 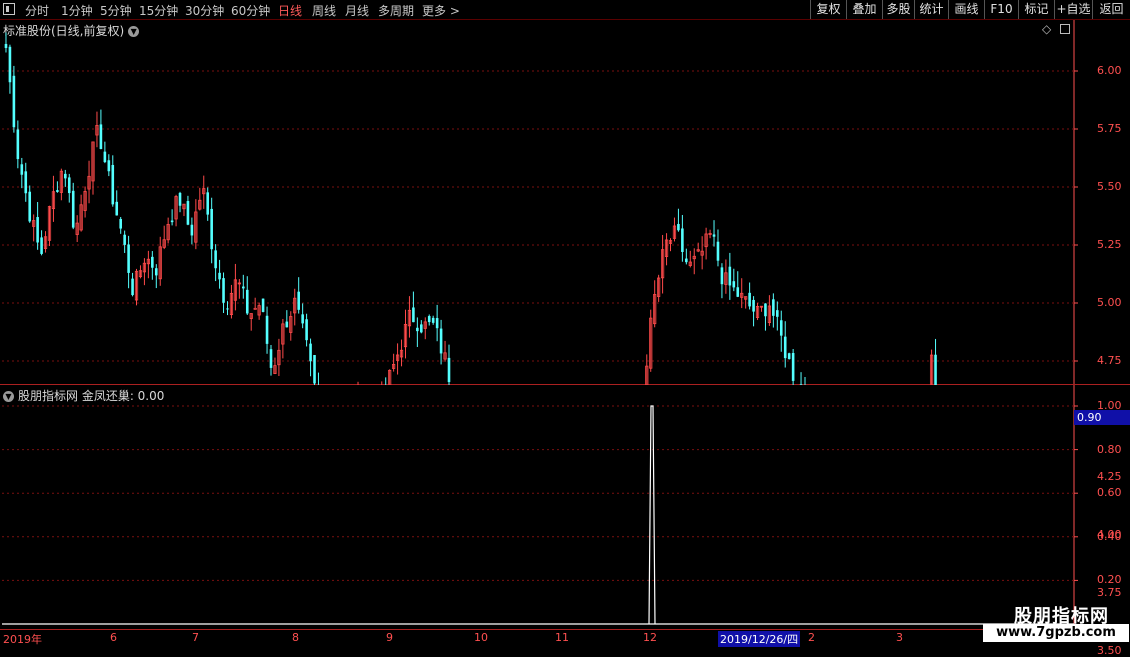 I want to click on tab-60min: 60分钟, so click(x=250, y=10).